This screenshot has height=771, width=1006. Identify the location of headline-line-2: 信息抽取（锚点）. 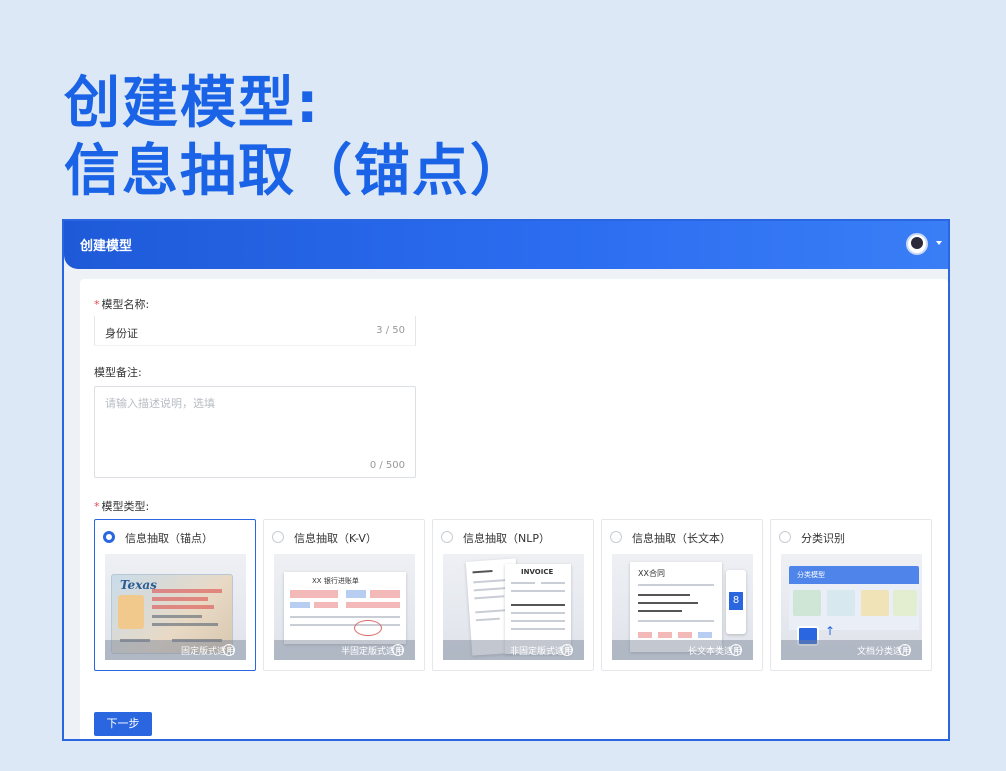
(296, 171).